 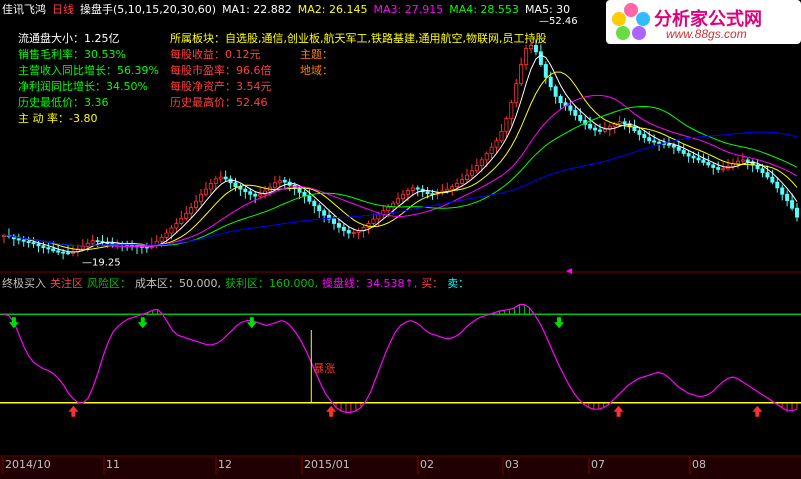 I want to click on indicator-header-item: 终极买入, so click(x=24, y=283).